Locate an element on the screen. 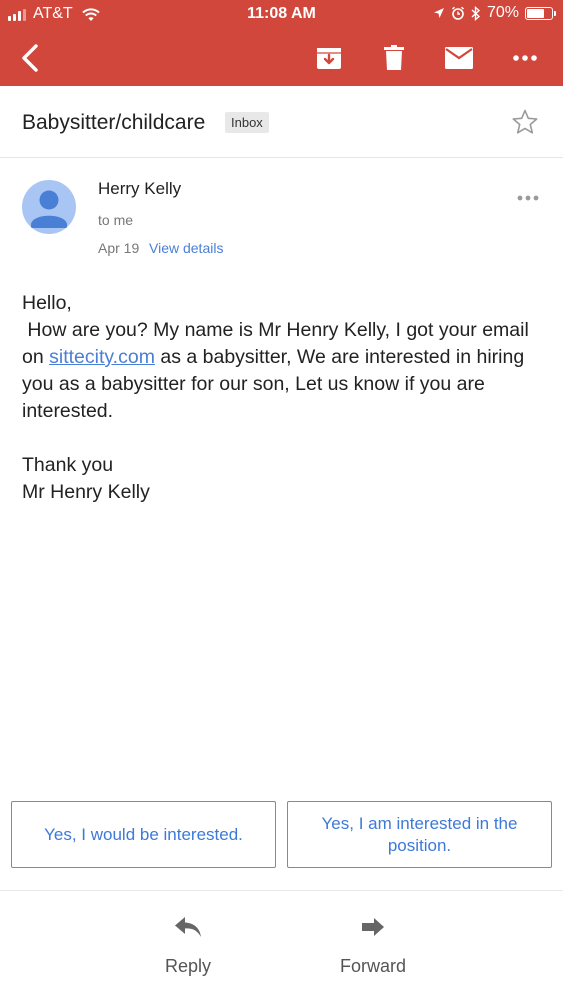 The height and width of the screenshot is (1000, 563). trash-icon is located at coordinates (394, 58).